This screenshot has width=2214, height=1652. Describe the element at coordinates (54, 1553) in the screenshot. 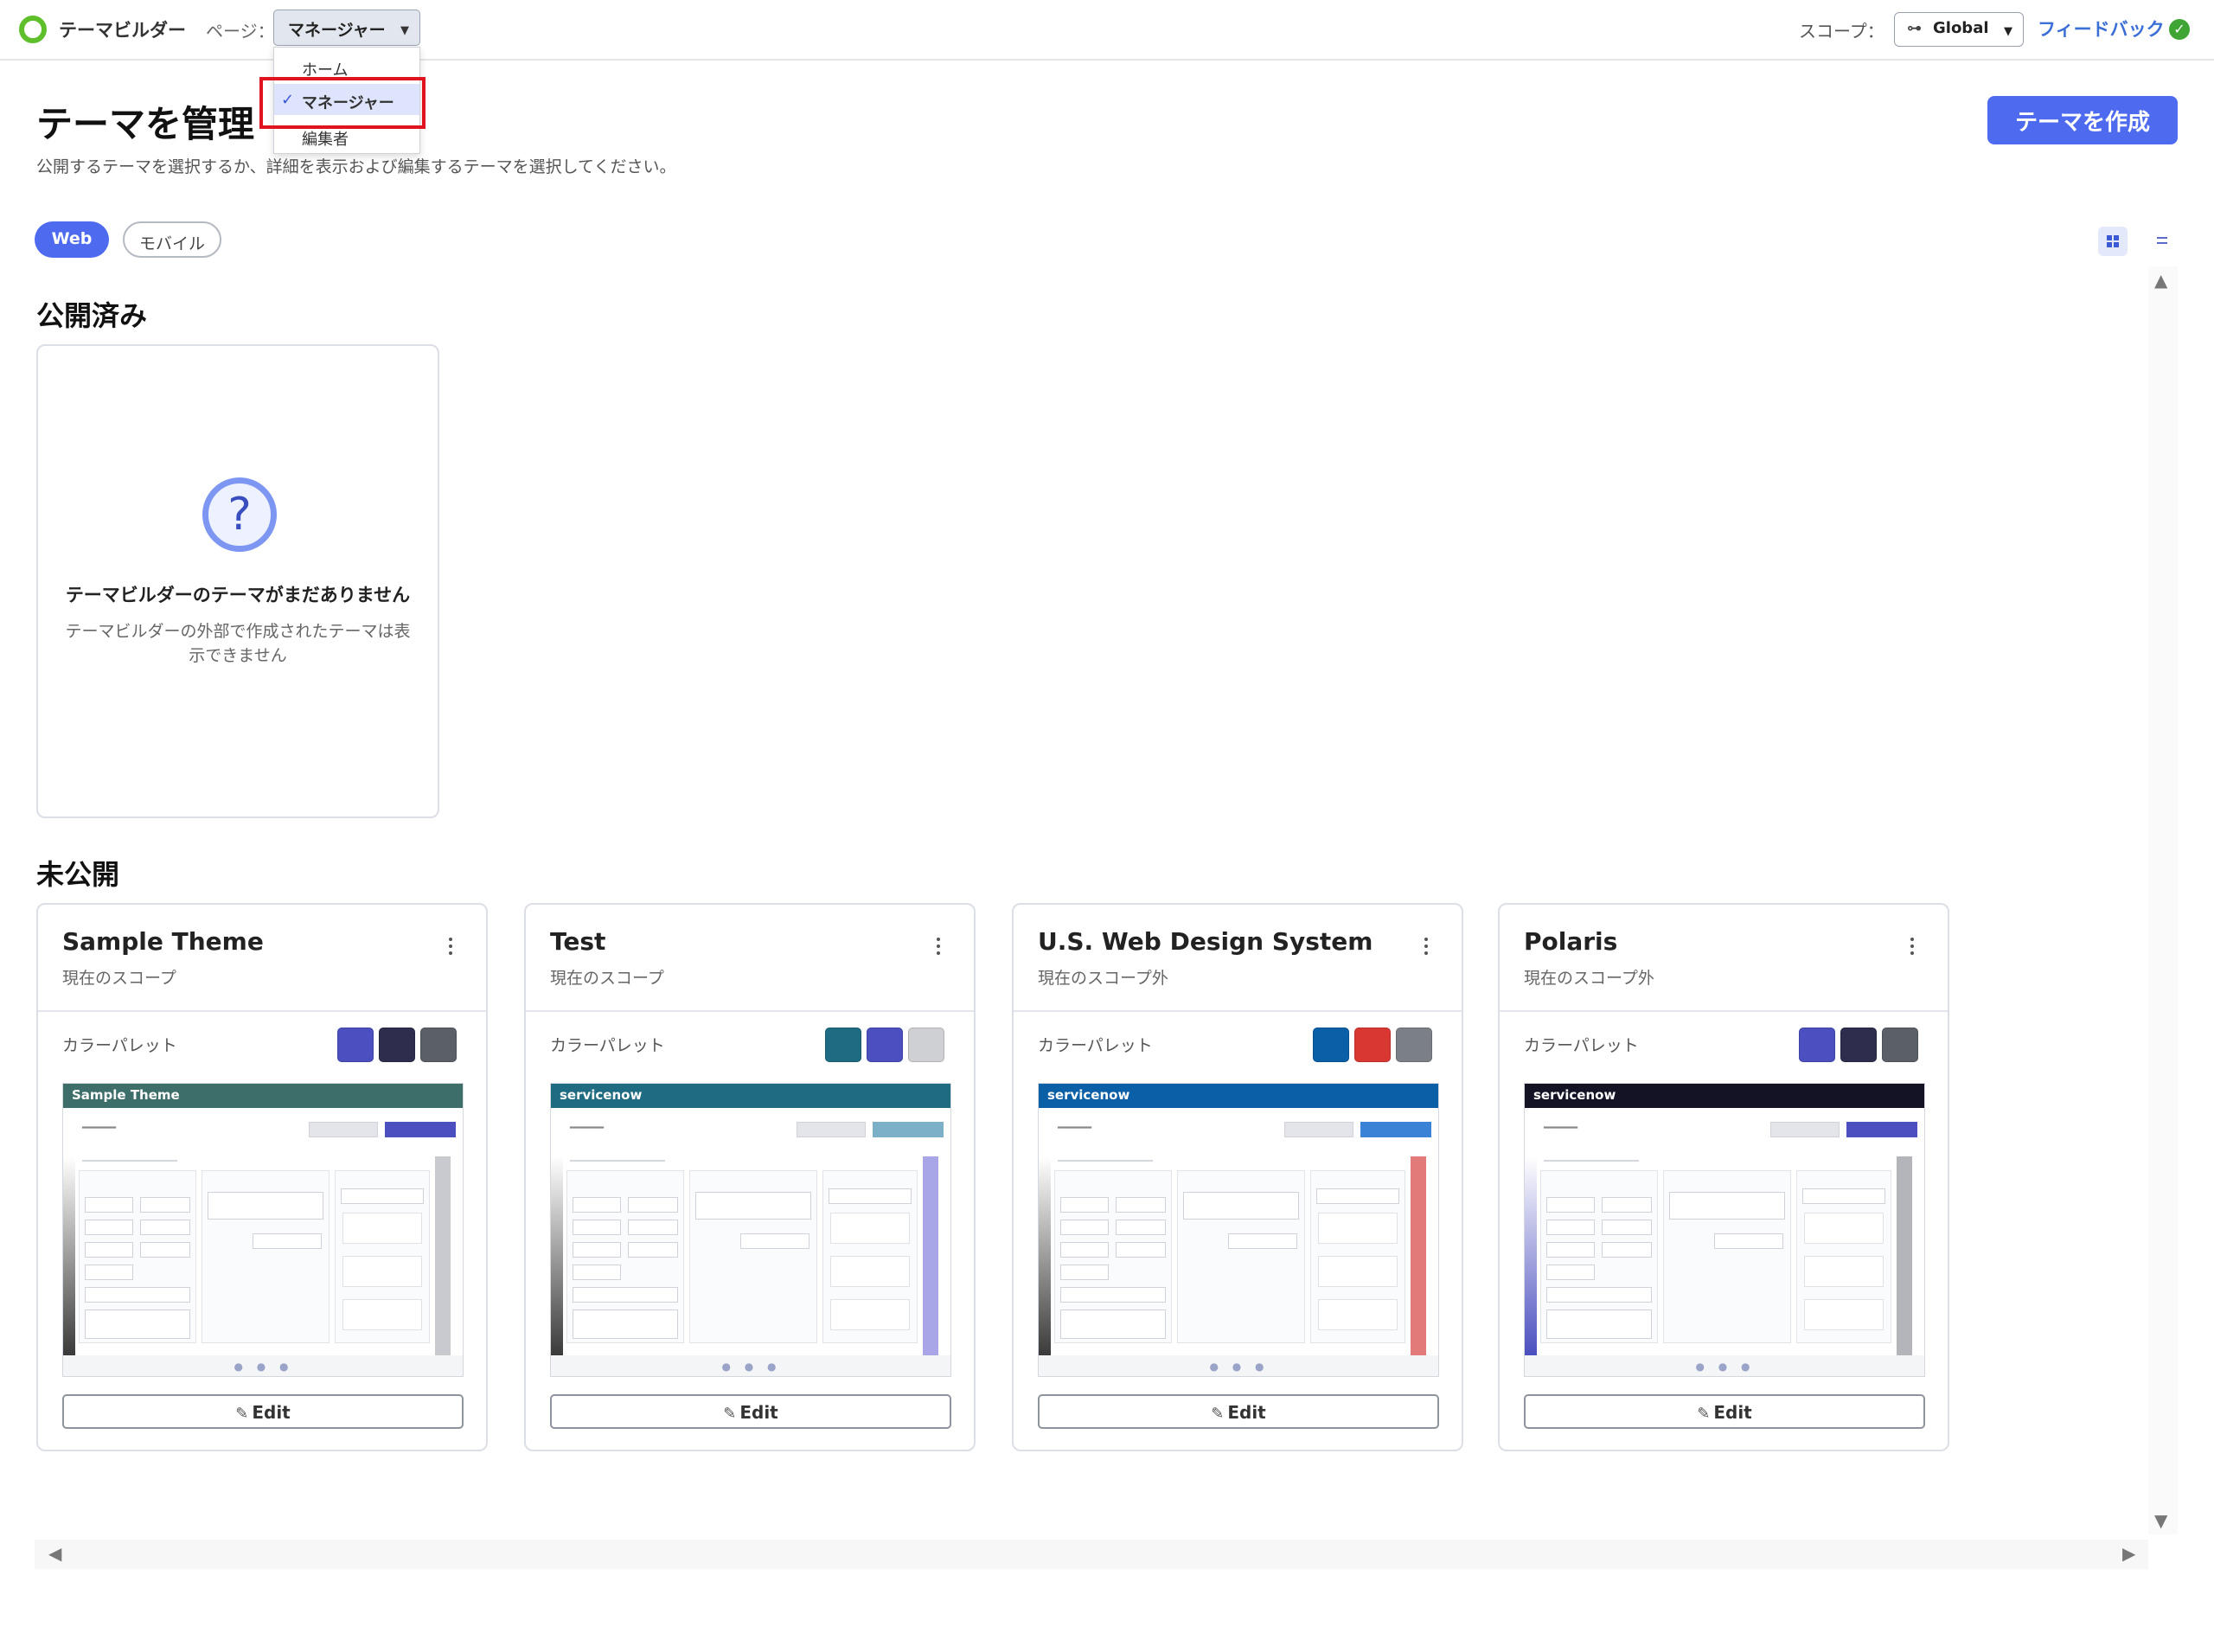

I see `scroll-left-arrow-icon: ◀` at that location.